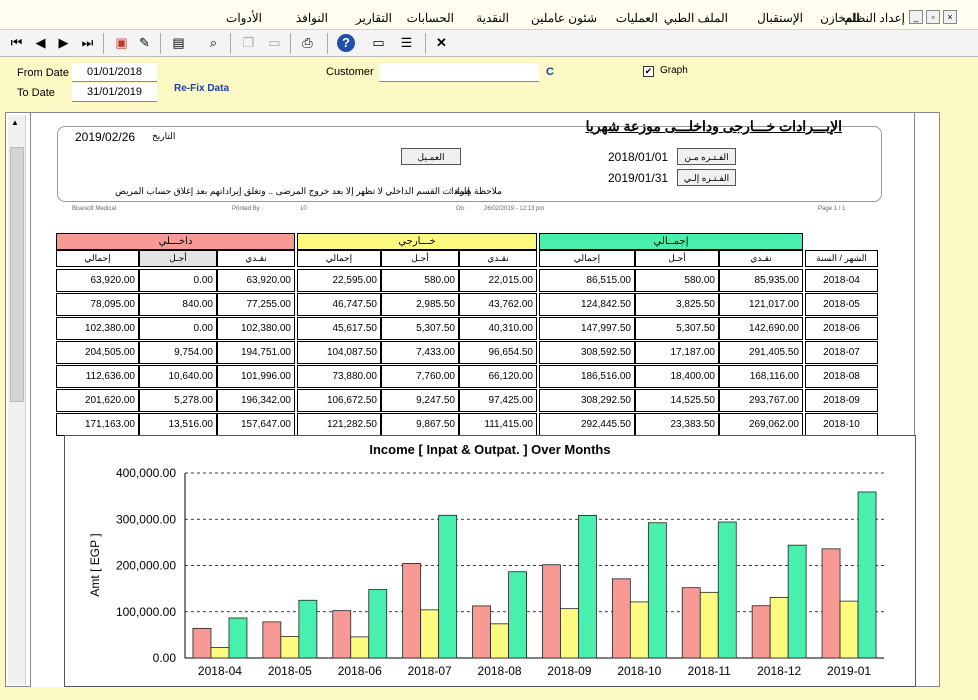  I want to click on customer-input, so click(459, 72).